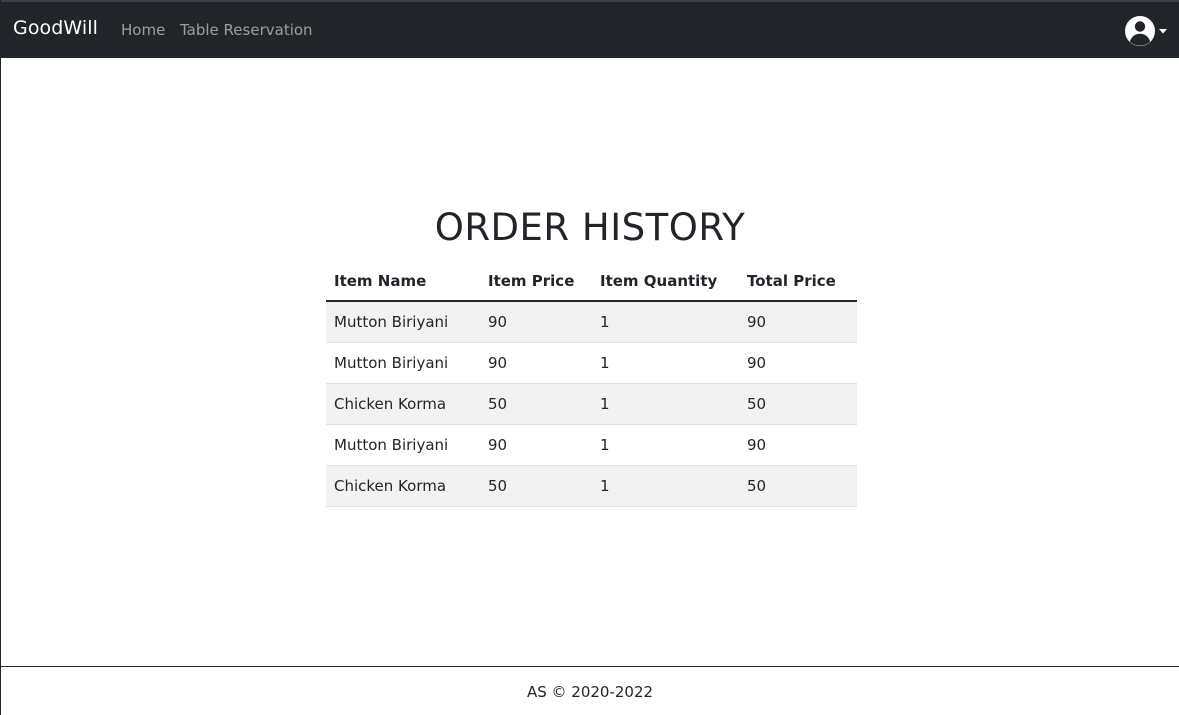 The width and height of the screenshot is (1179, 715). Describe the element at coordinates (590, 29) in the screenshot. I see `navbar: GoodWill Home Table Reservation` at that location.